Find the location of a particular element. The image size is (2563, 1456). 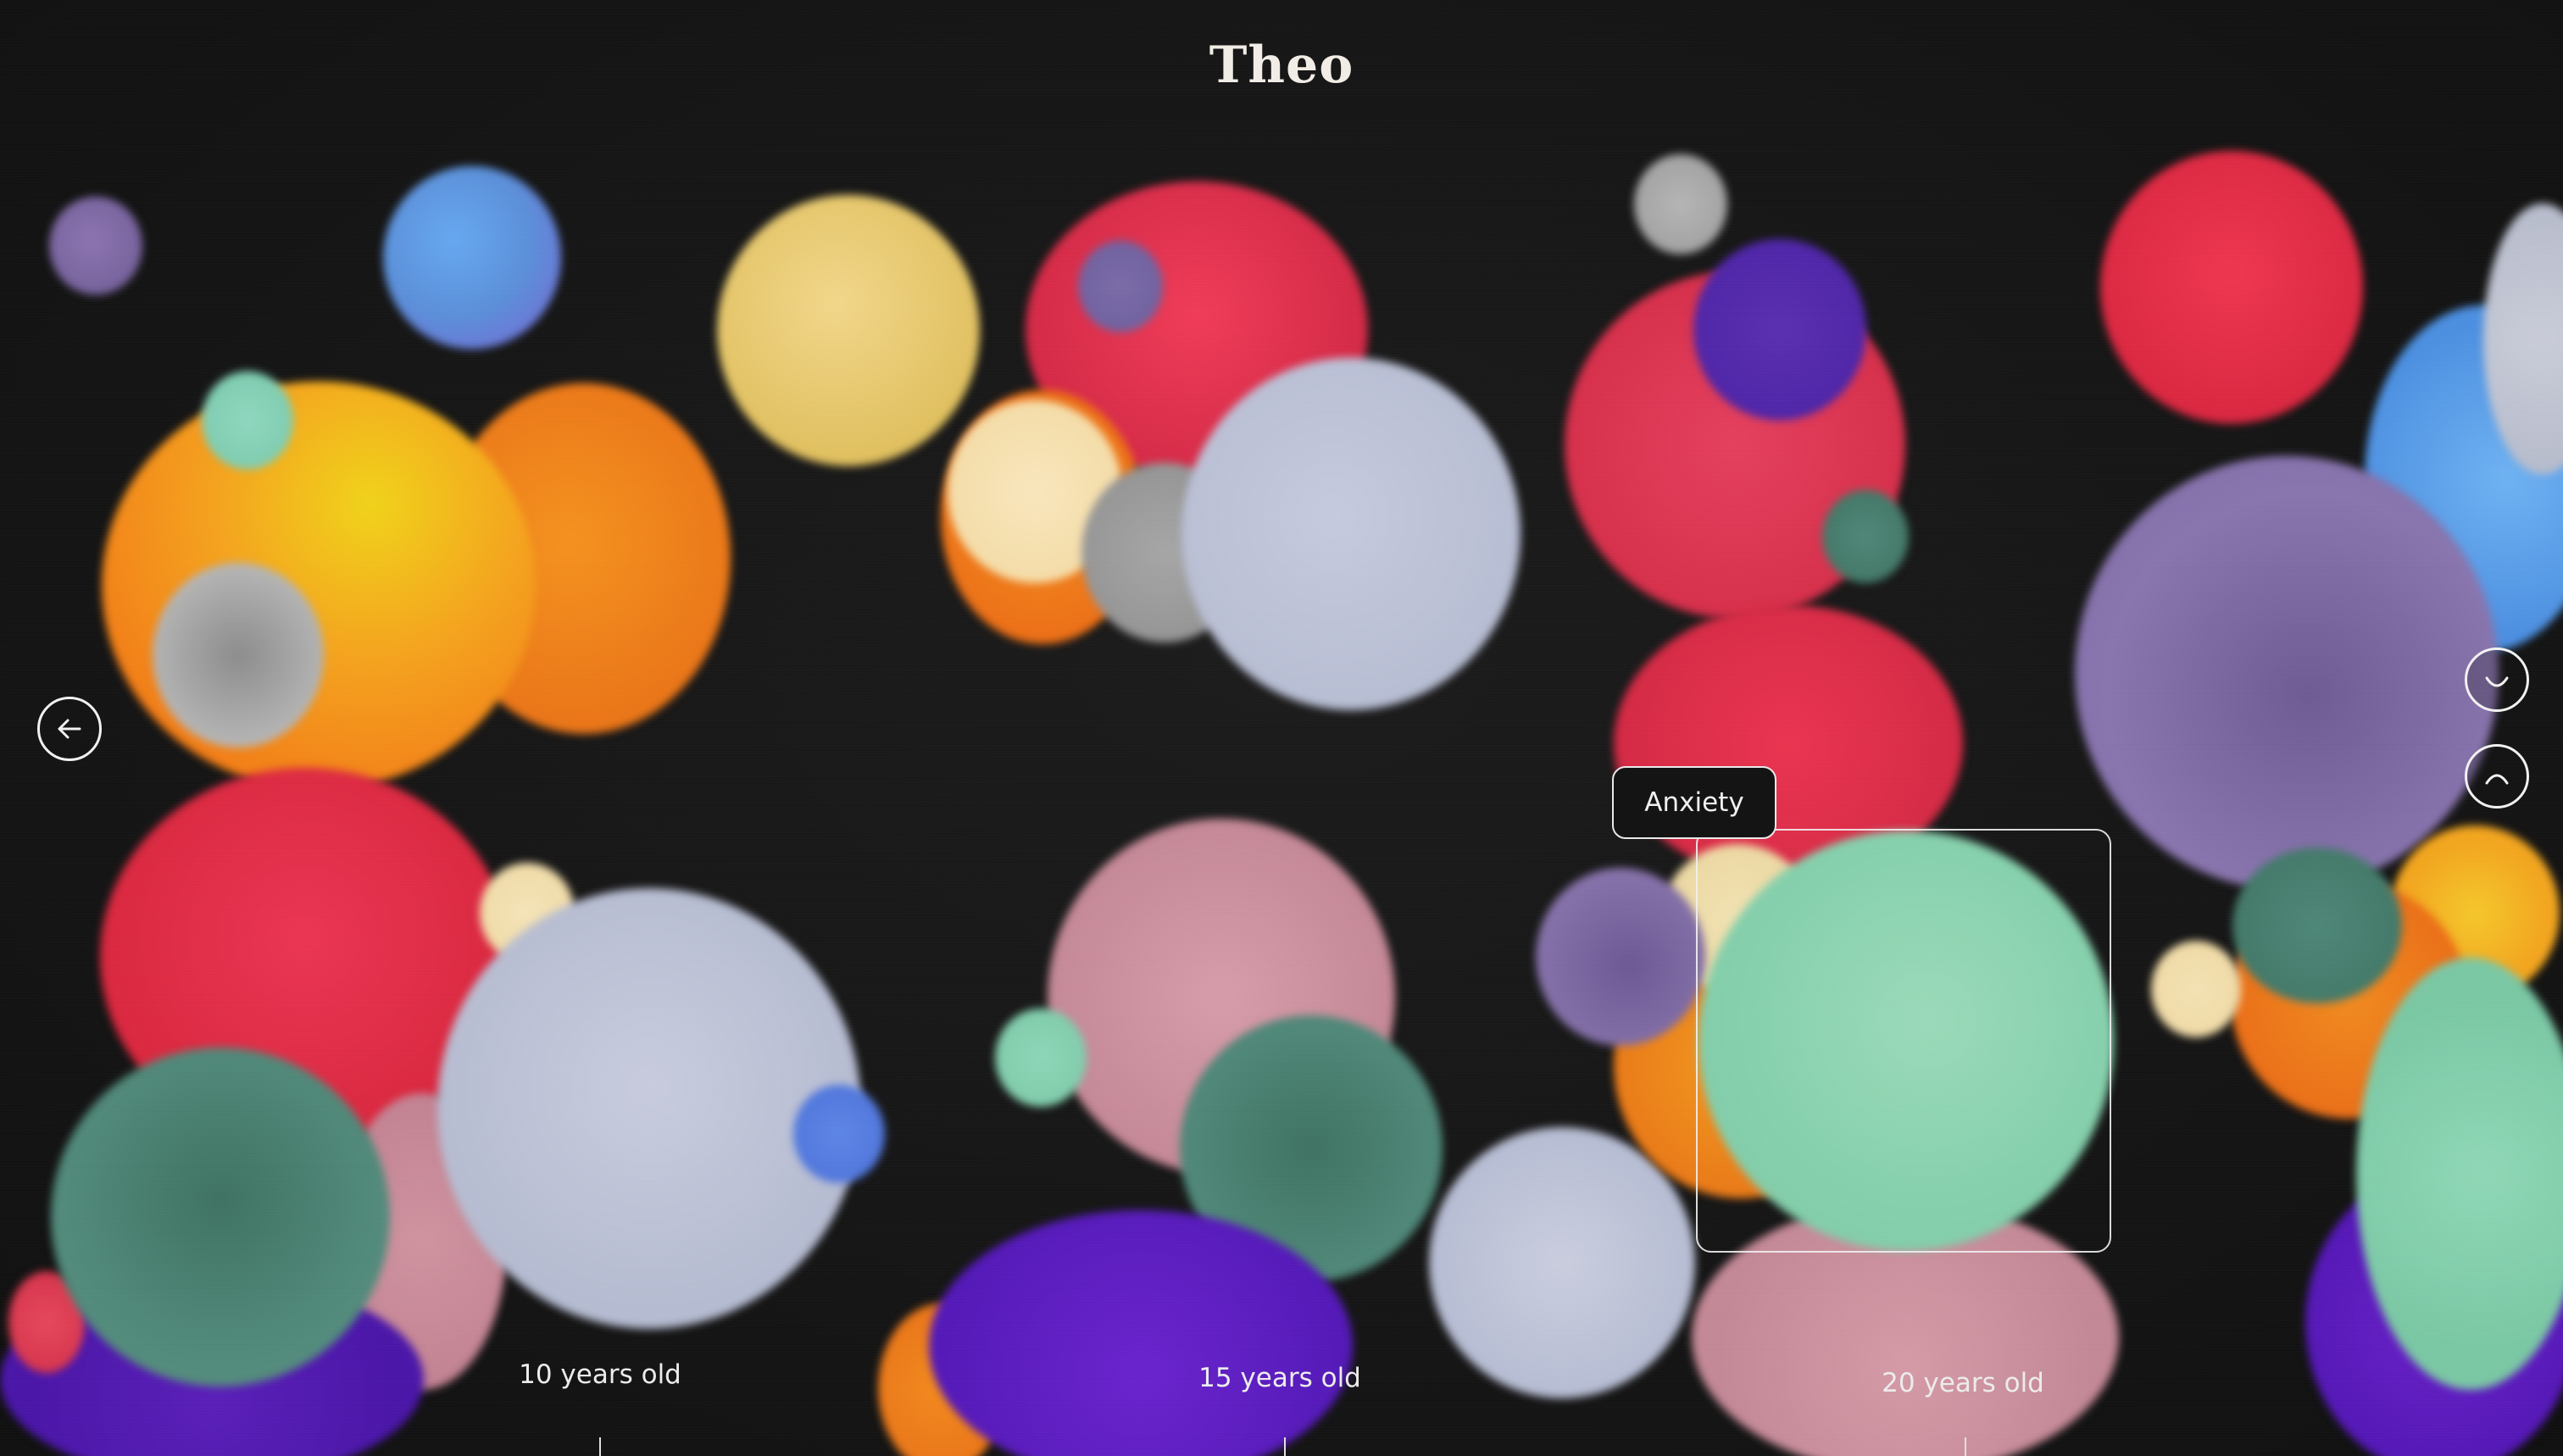

sad-mood-button is located at coordinates (2497, 776).